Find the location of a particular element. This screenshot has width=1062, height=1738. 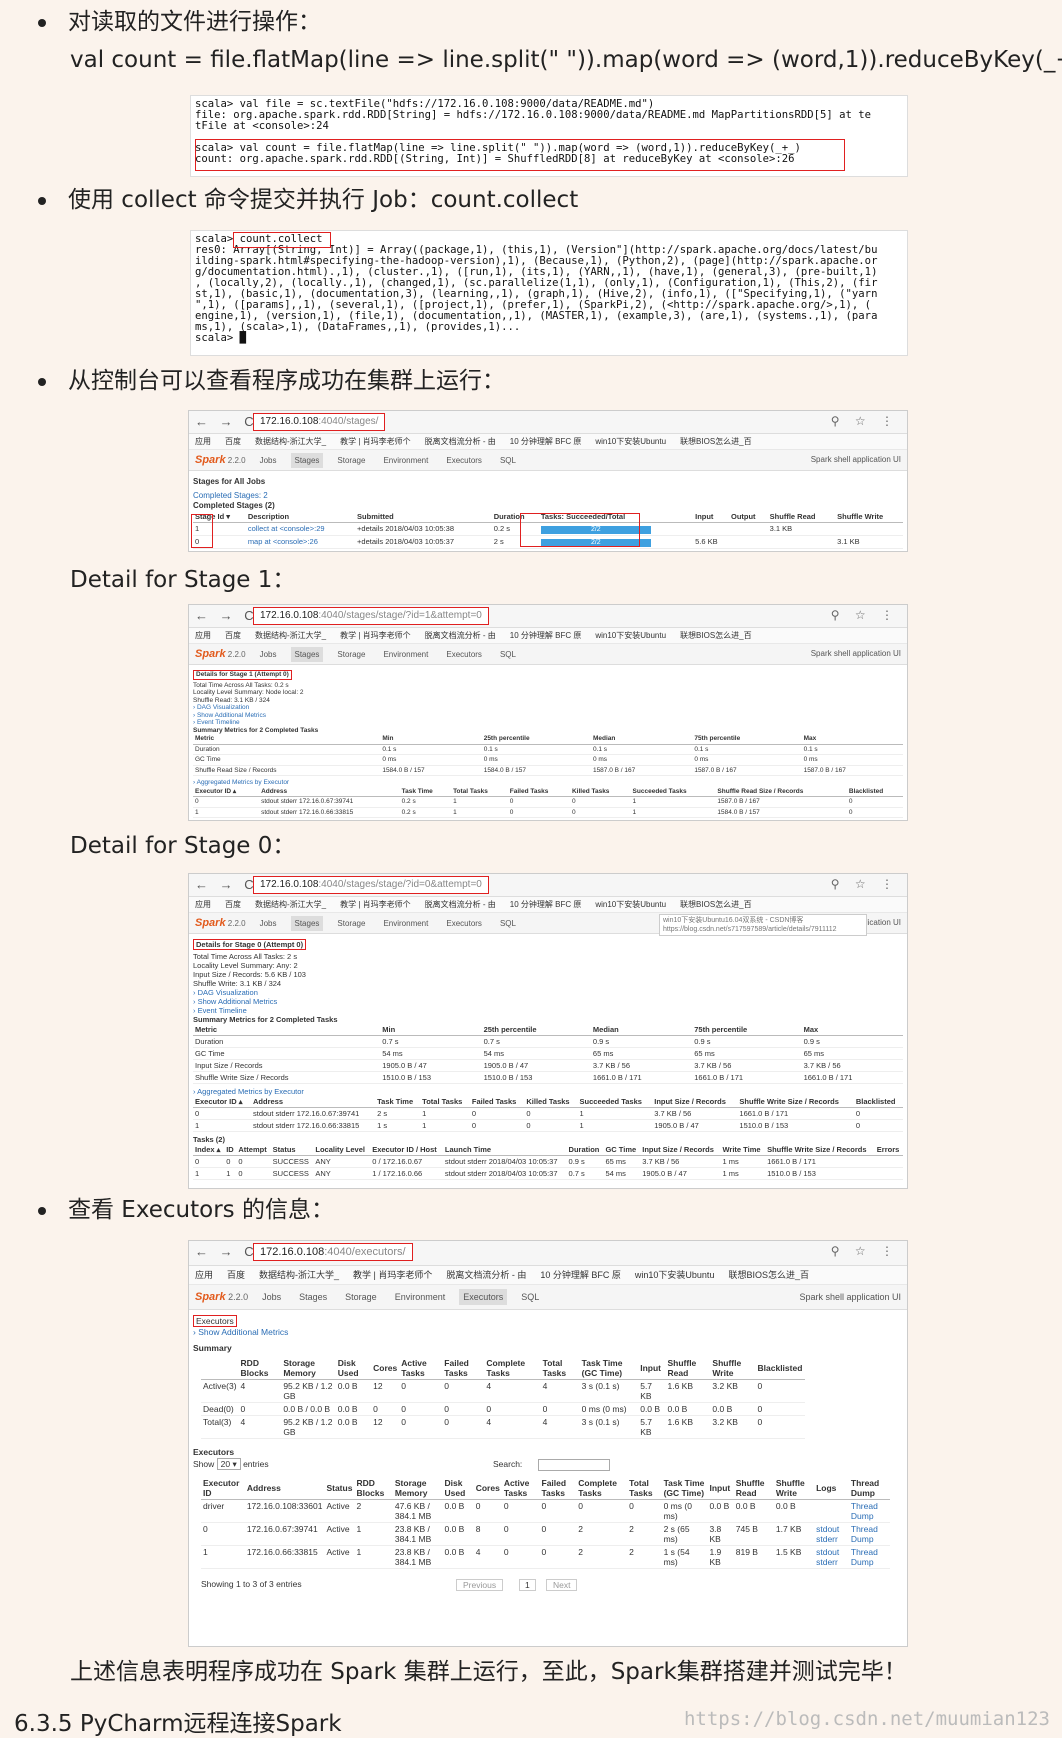

column-header: Description is located at coordinates (300, 517).